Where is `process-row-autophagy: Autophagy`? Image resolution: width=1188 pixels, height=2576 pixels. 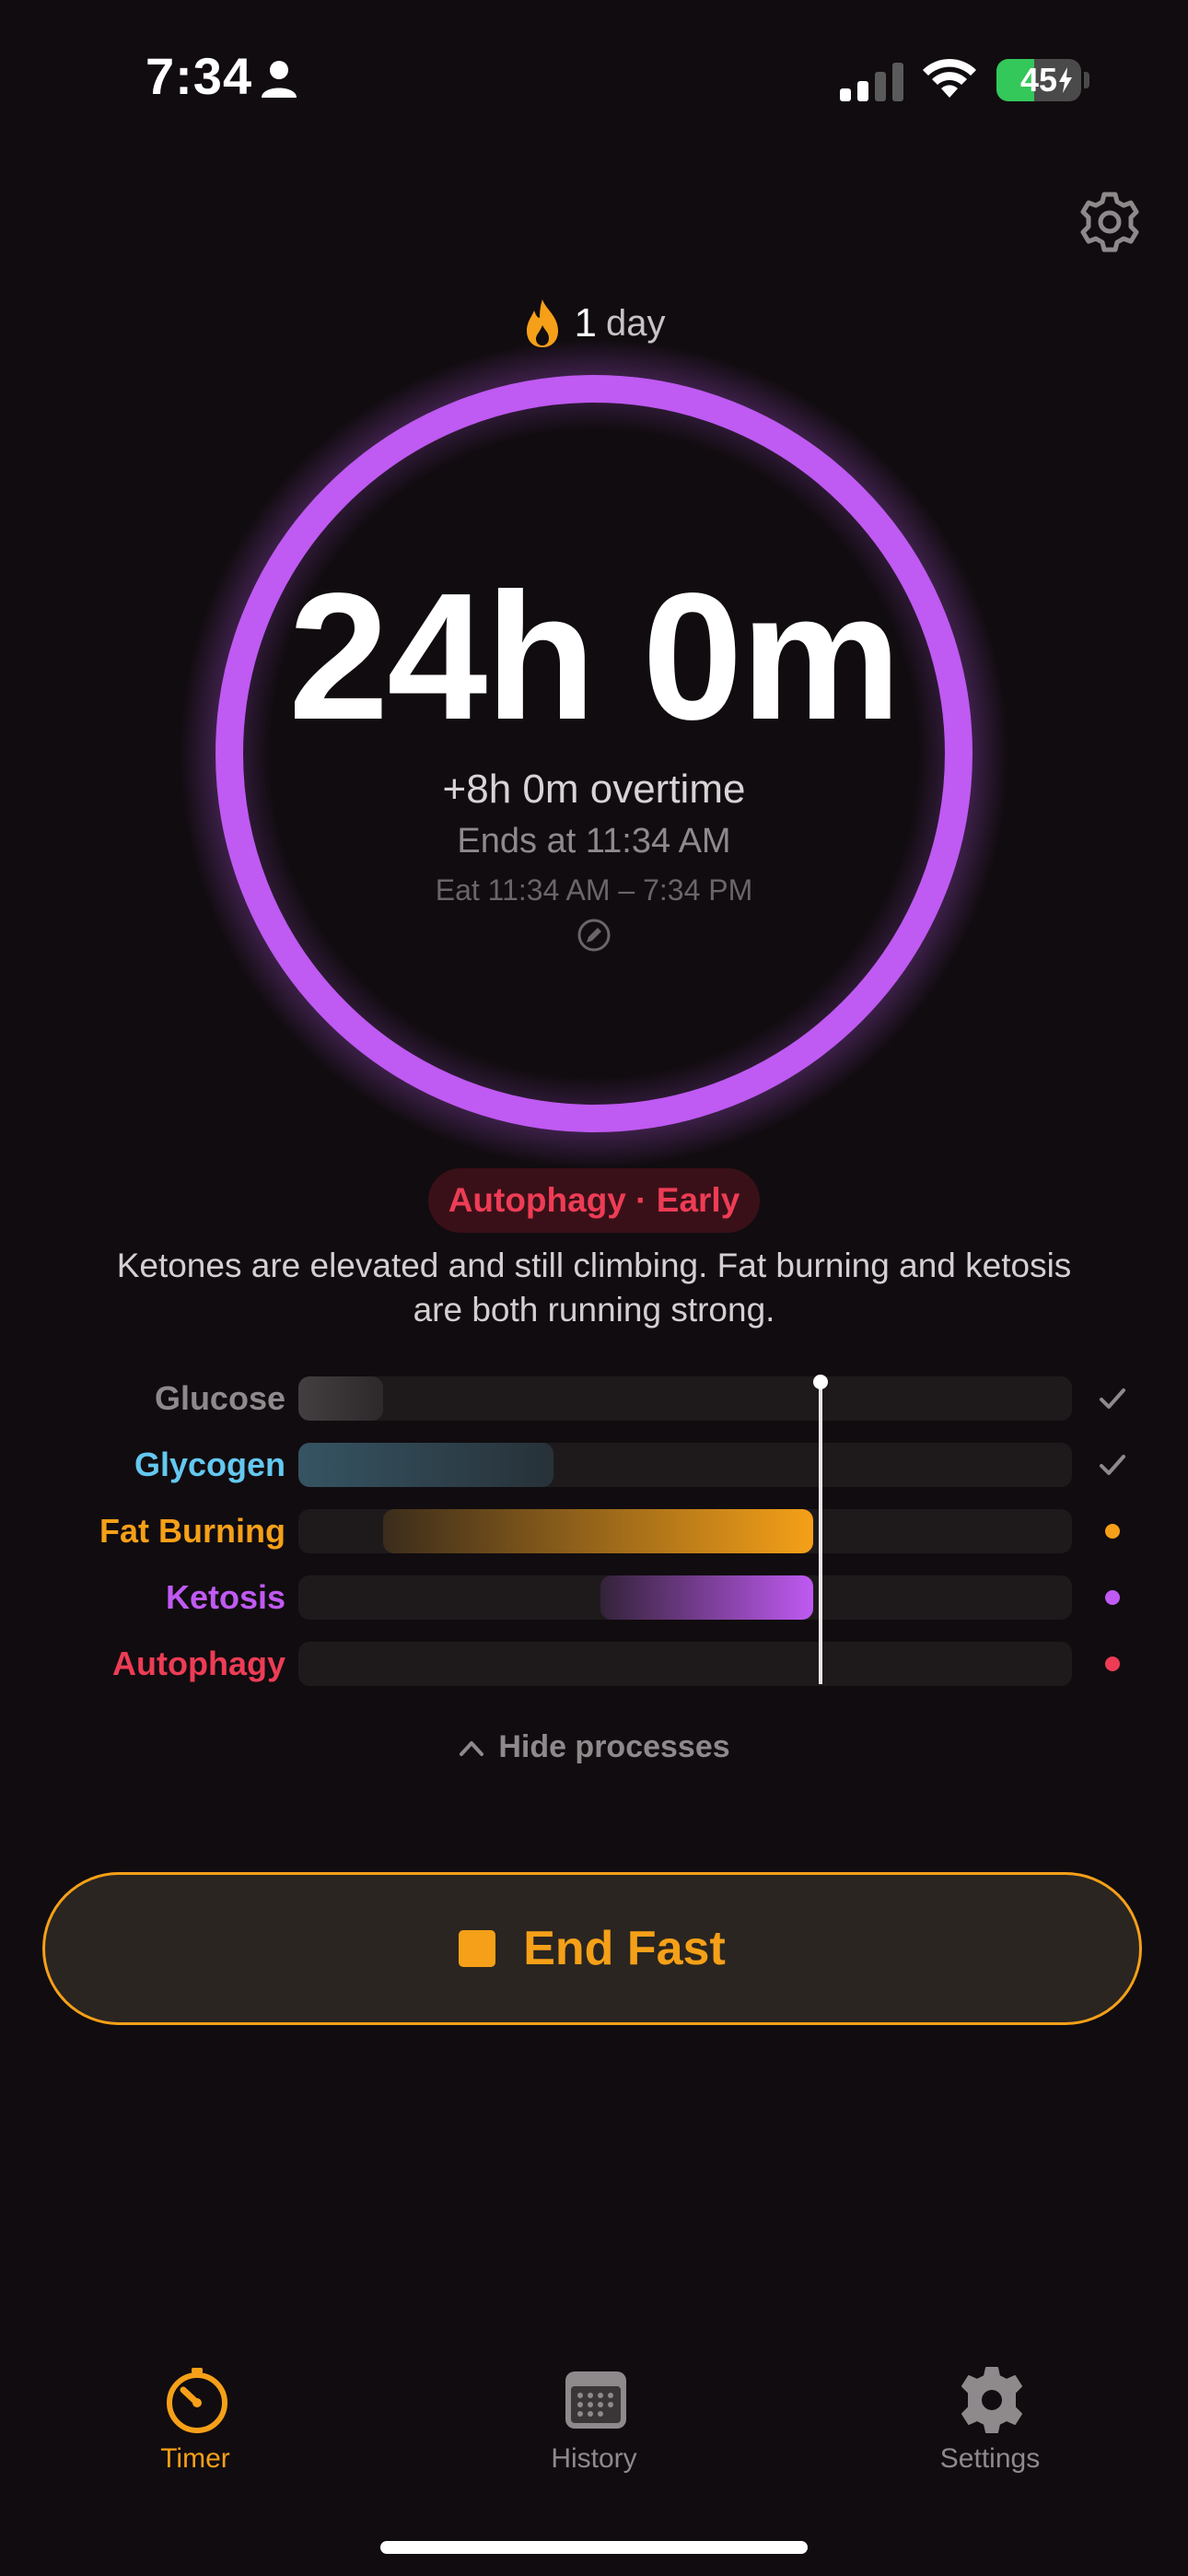 process-row-autophagy: Autophagy is located at coordinates (594, 1664).